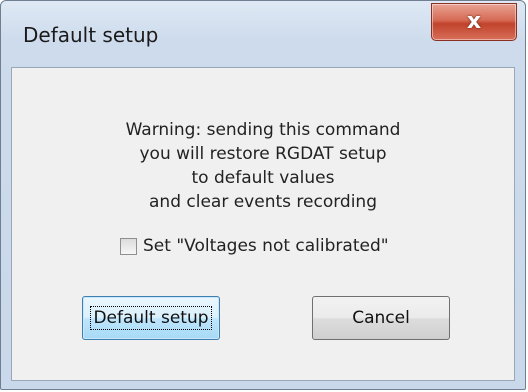 The height and width of the screenshot is (392, 528). I want to click on cancel-button-label: Cancel, so click(381, 318).